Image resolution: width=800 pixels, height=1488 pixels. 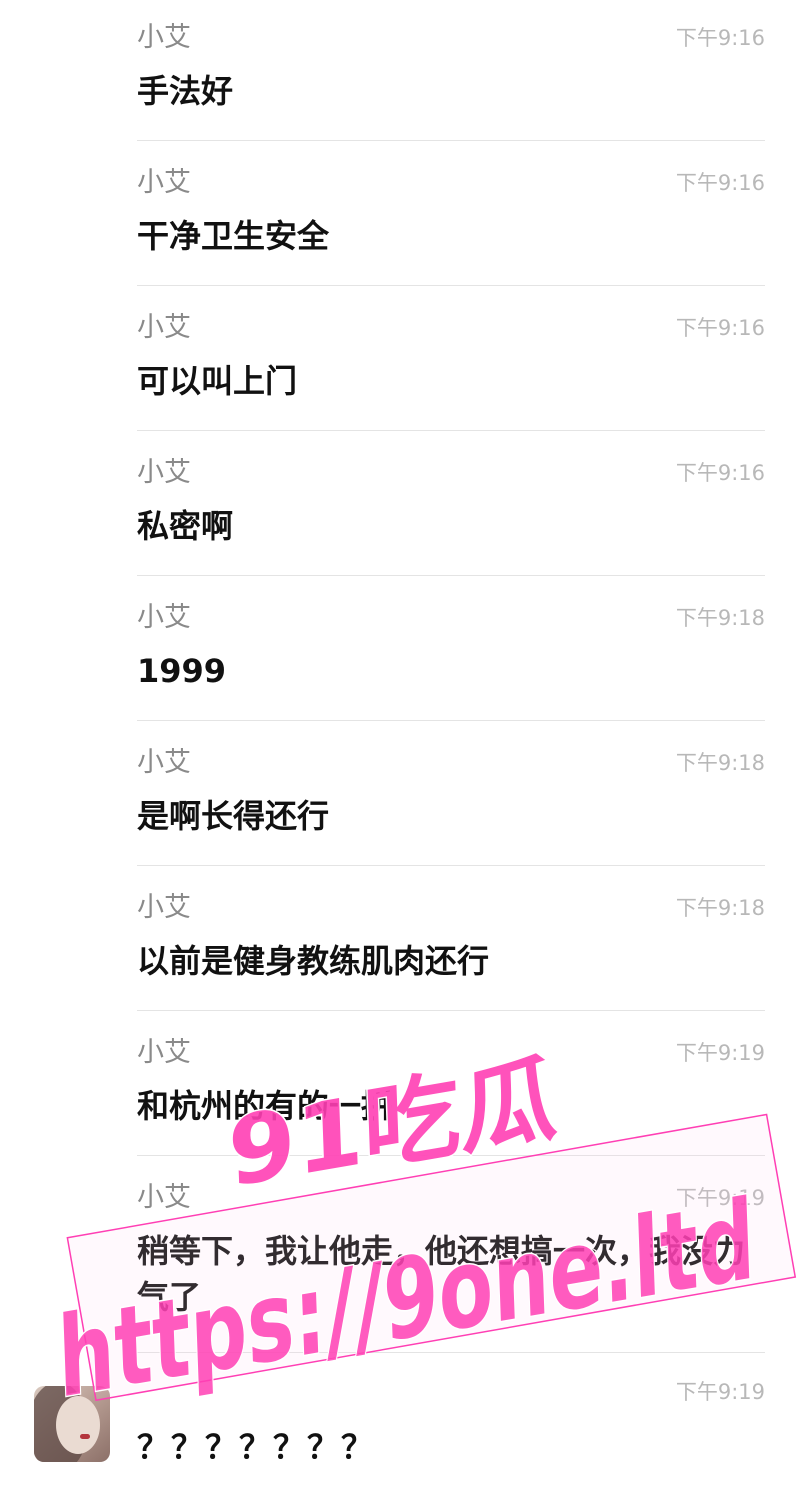 I want to click on avatar-lip-shape, so click(x=85, y=1436).